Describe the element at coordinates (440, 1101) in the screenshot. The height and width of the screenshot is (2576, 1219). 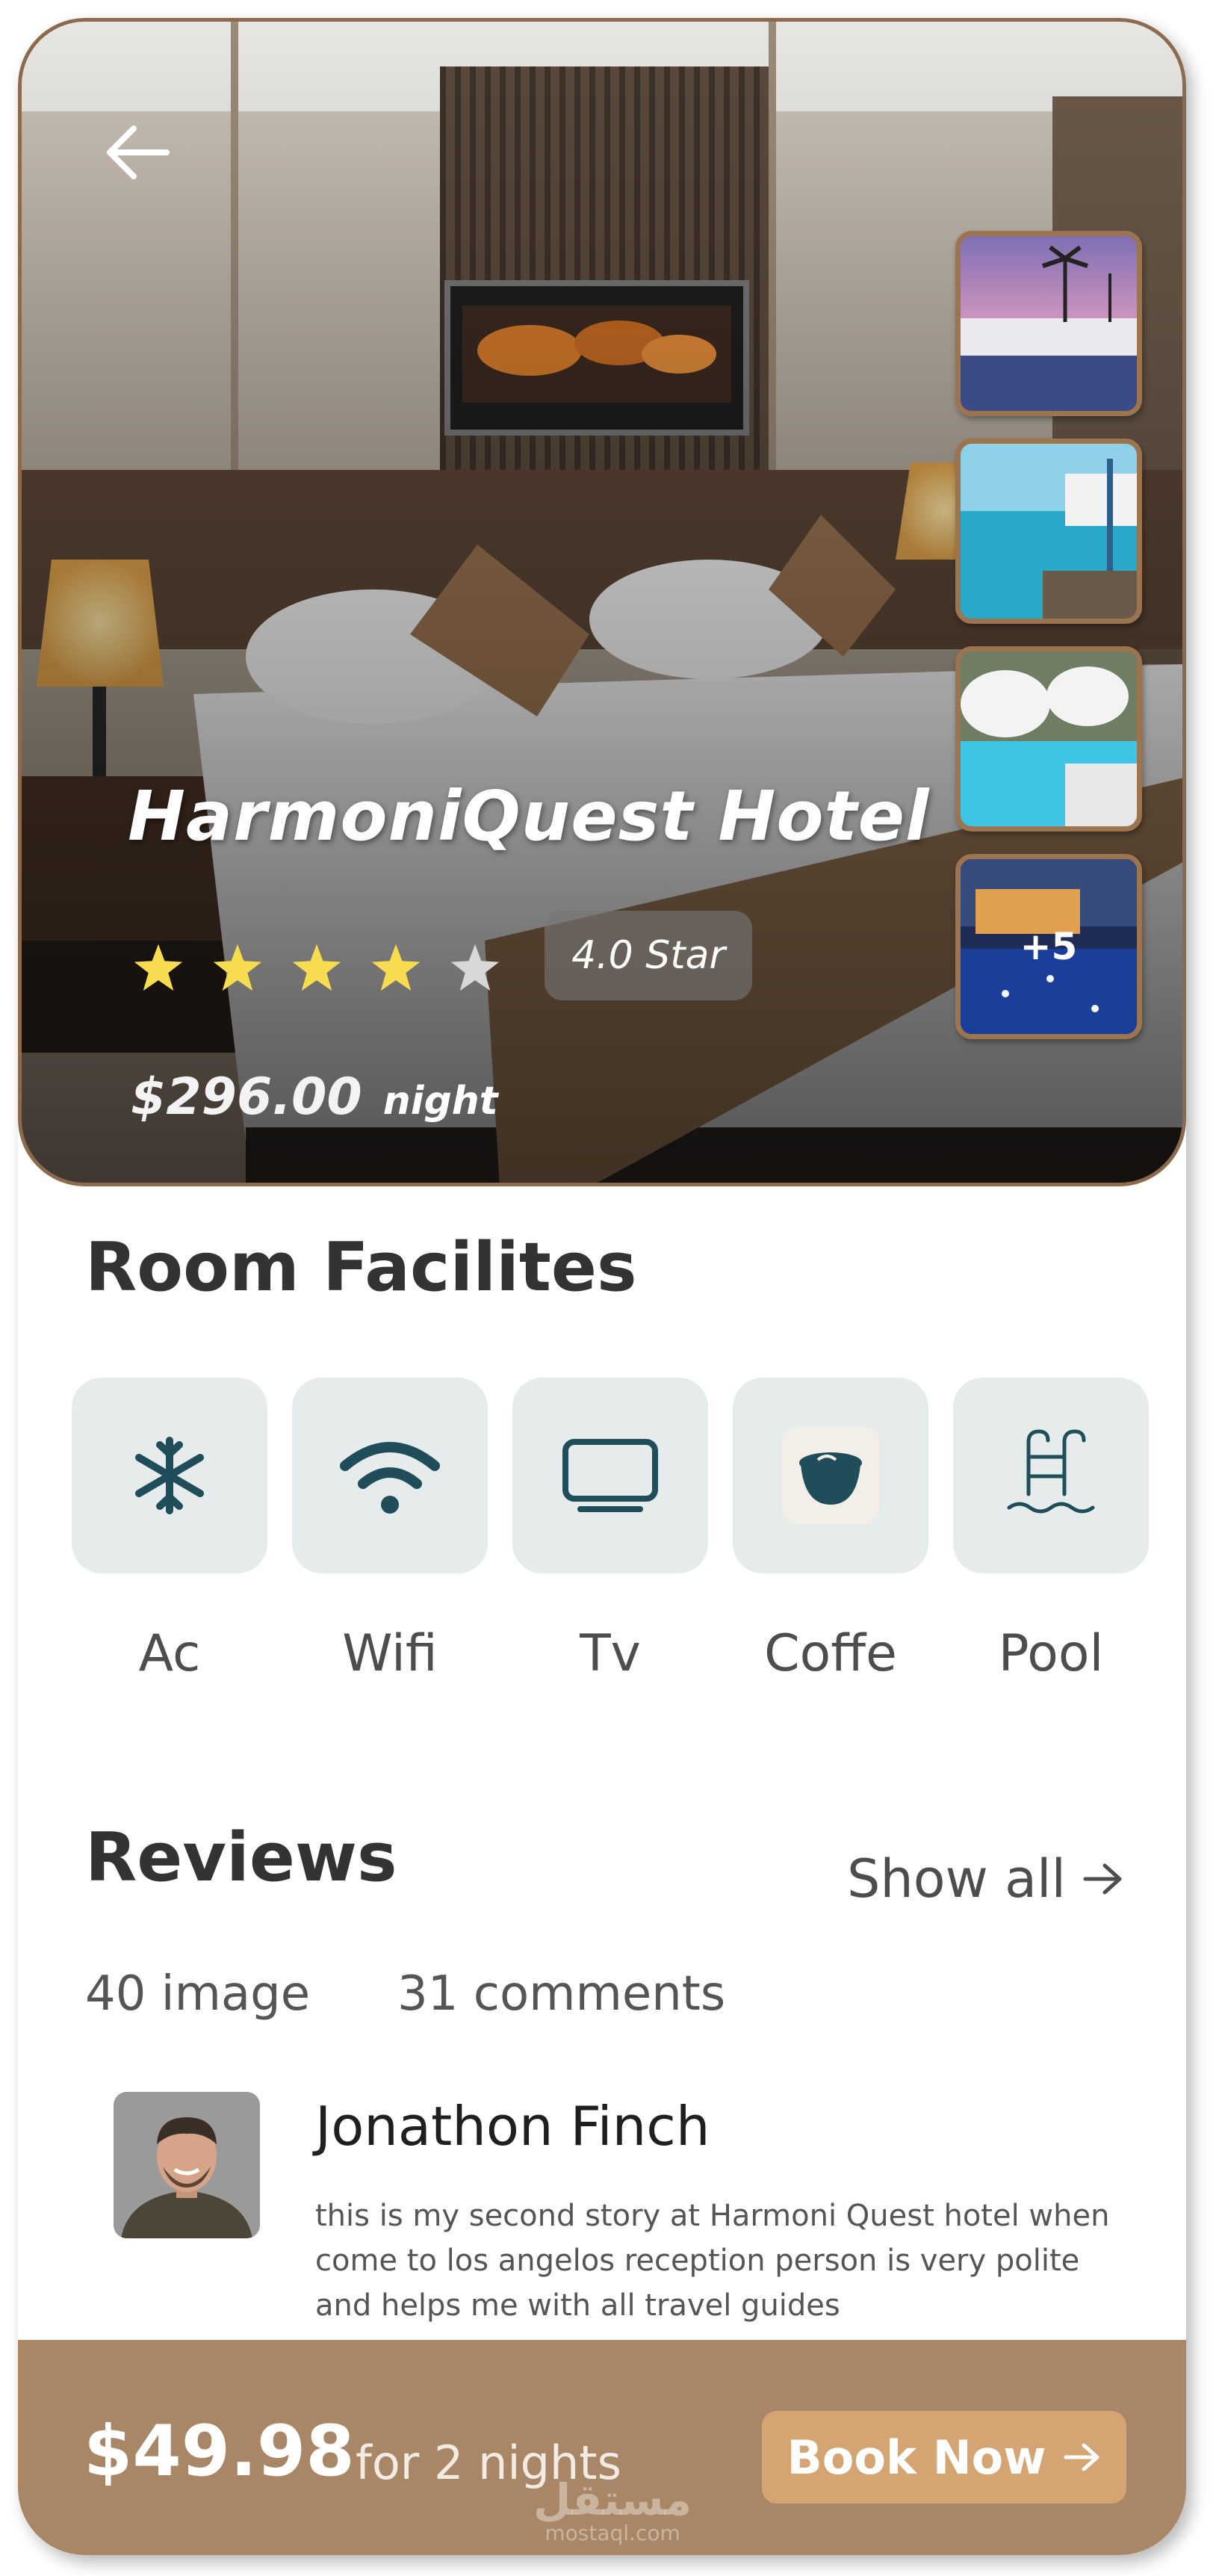
I see `price-unit: night` at that location.